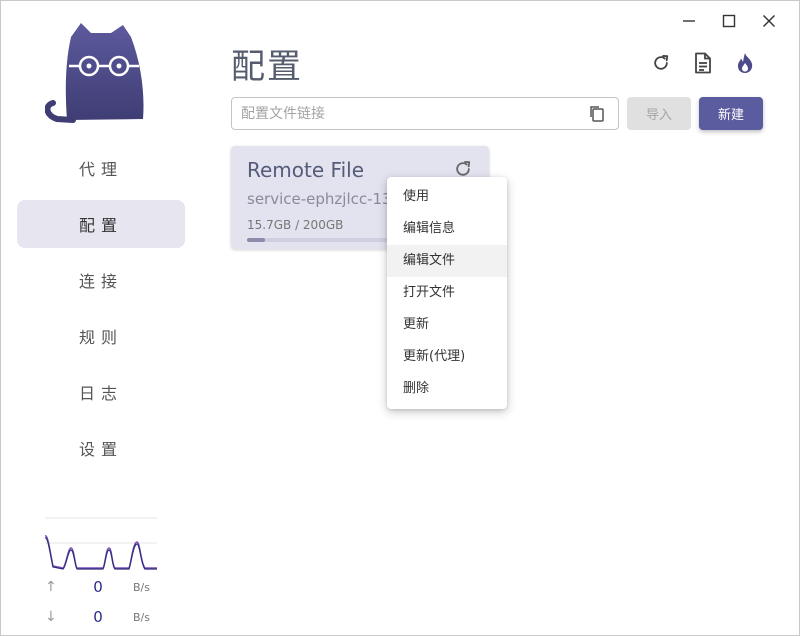  I want to click on profile-url-input, so click(402, 113).